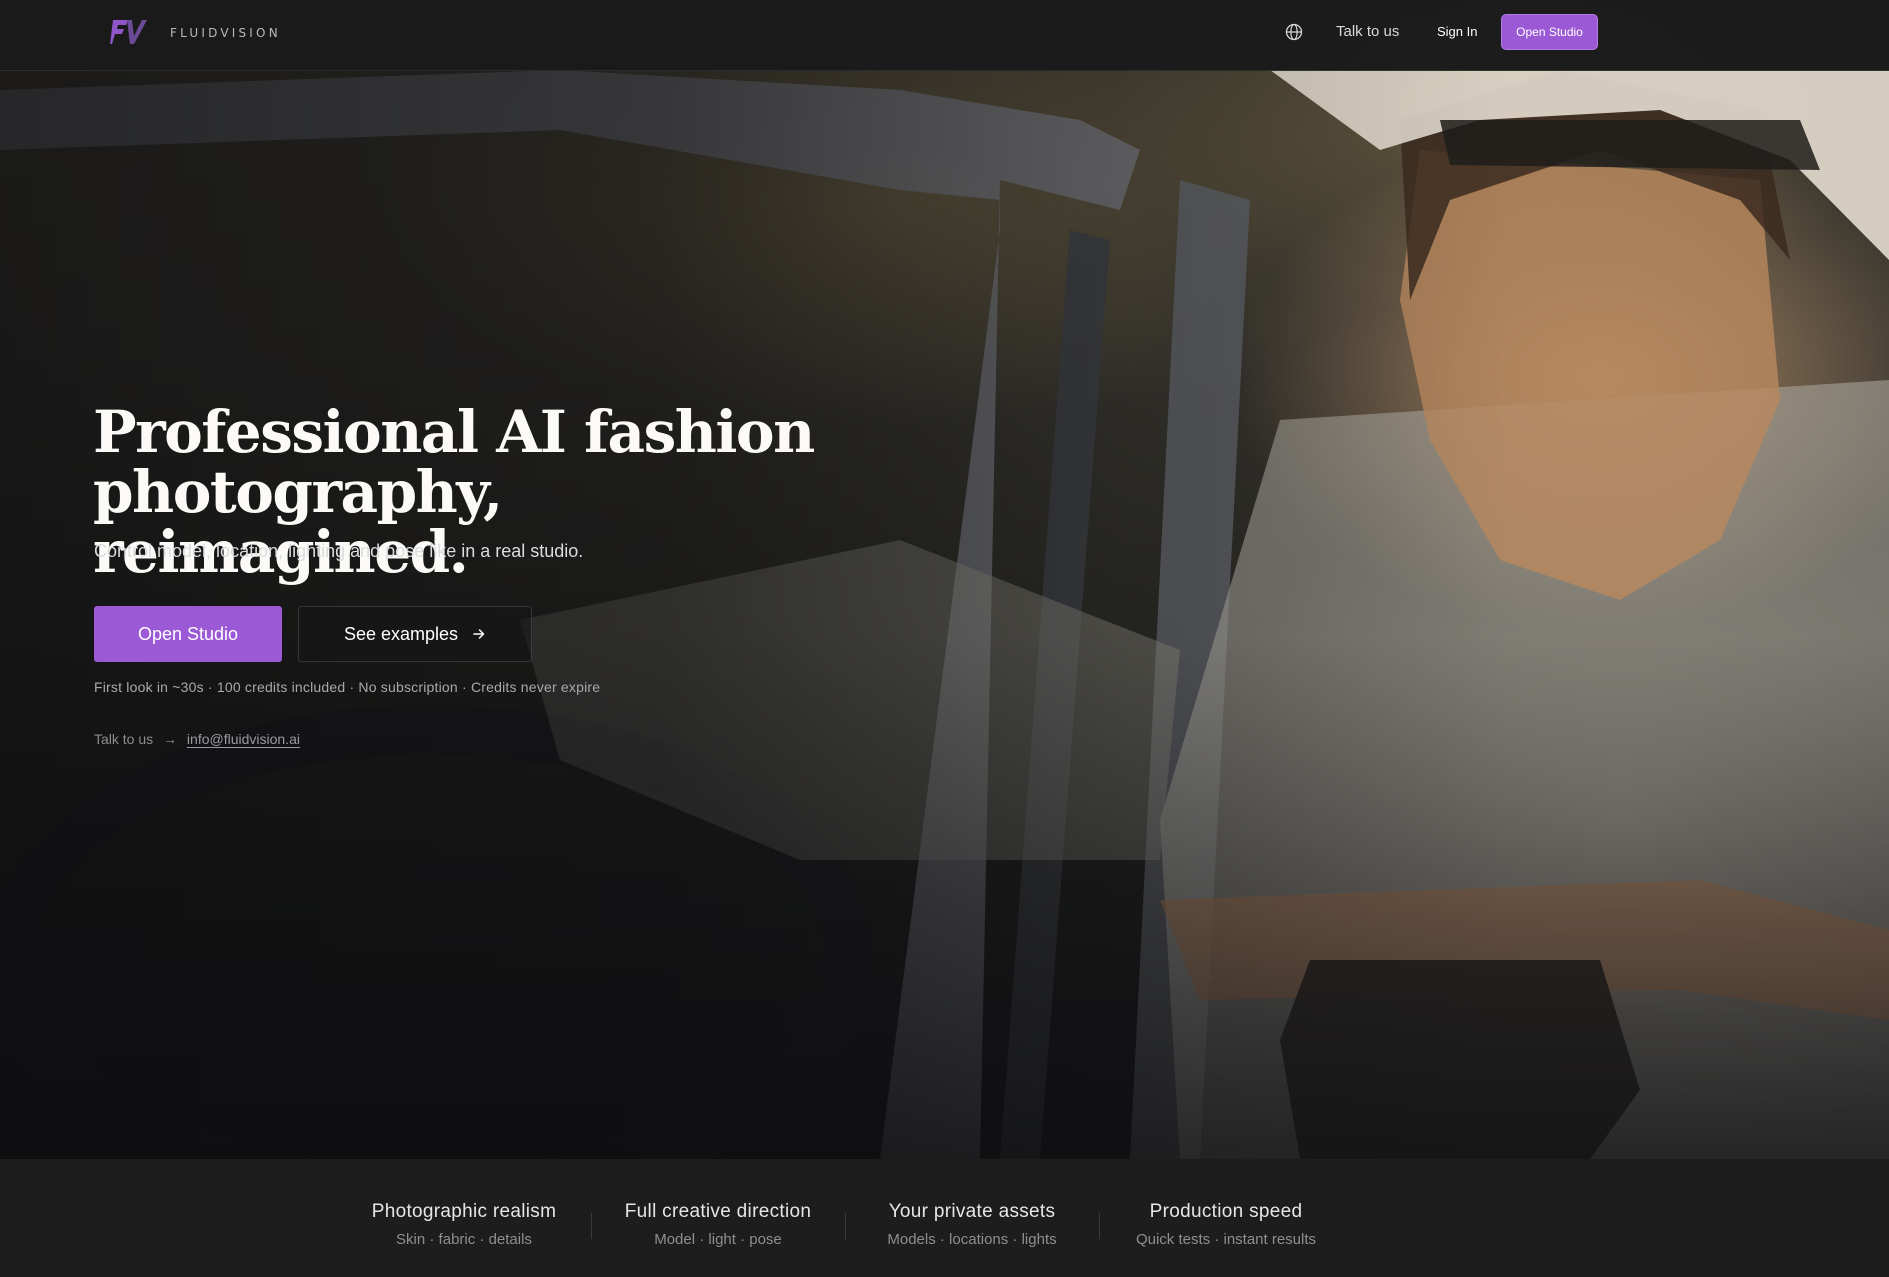 This screenshot has width=1889, height=1277. What do you see at coordinates (1226, 1239) in the screenshot?
I see `feature-subtitle: Quick tests · instant results` at bounding box center [1226, 1239].